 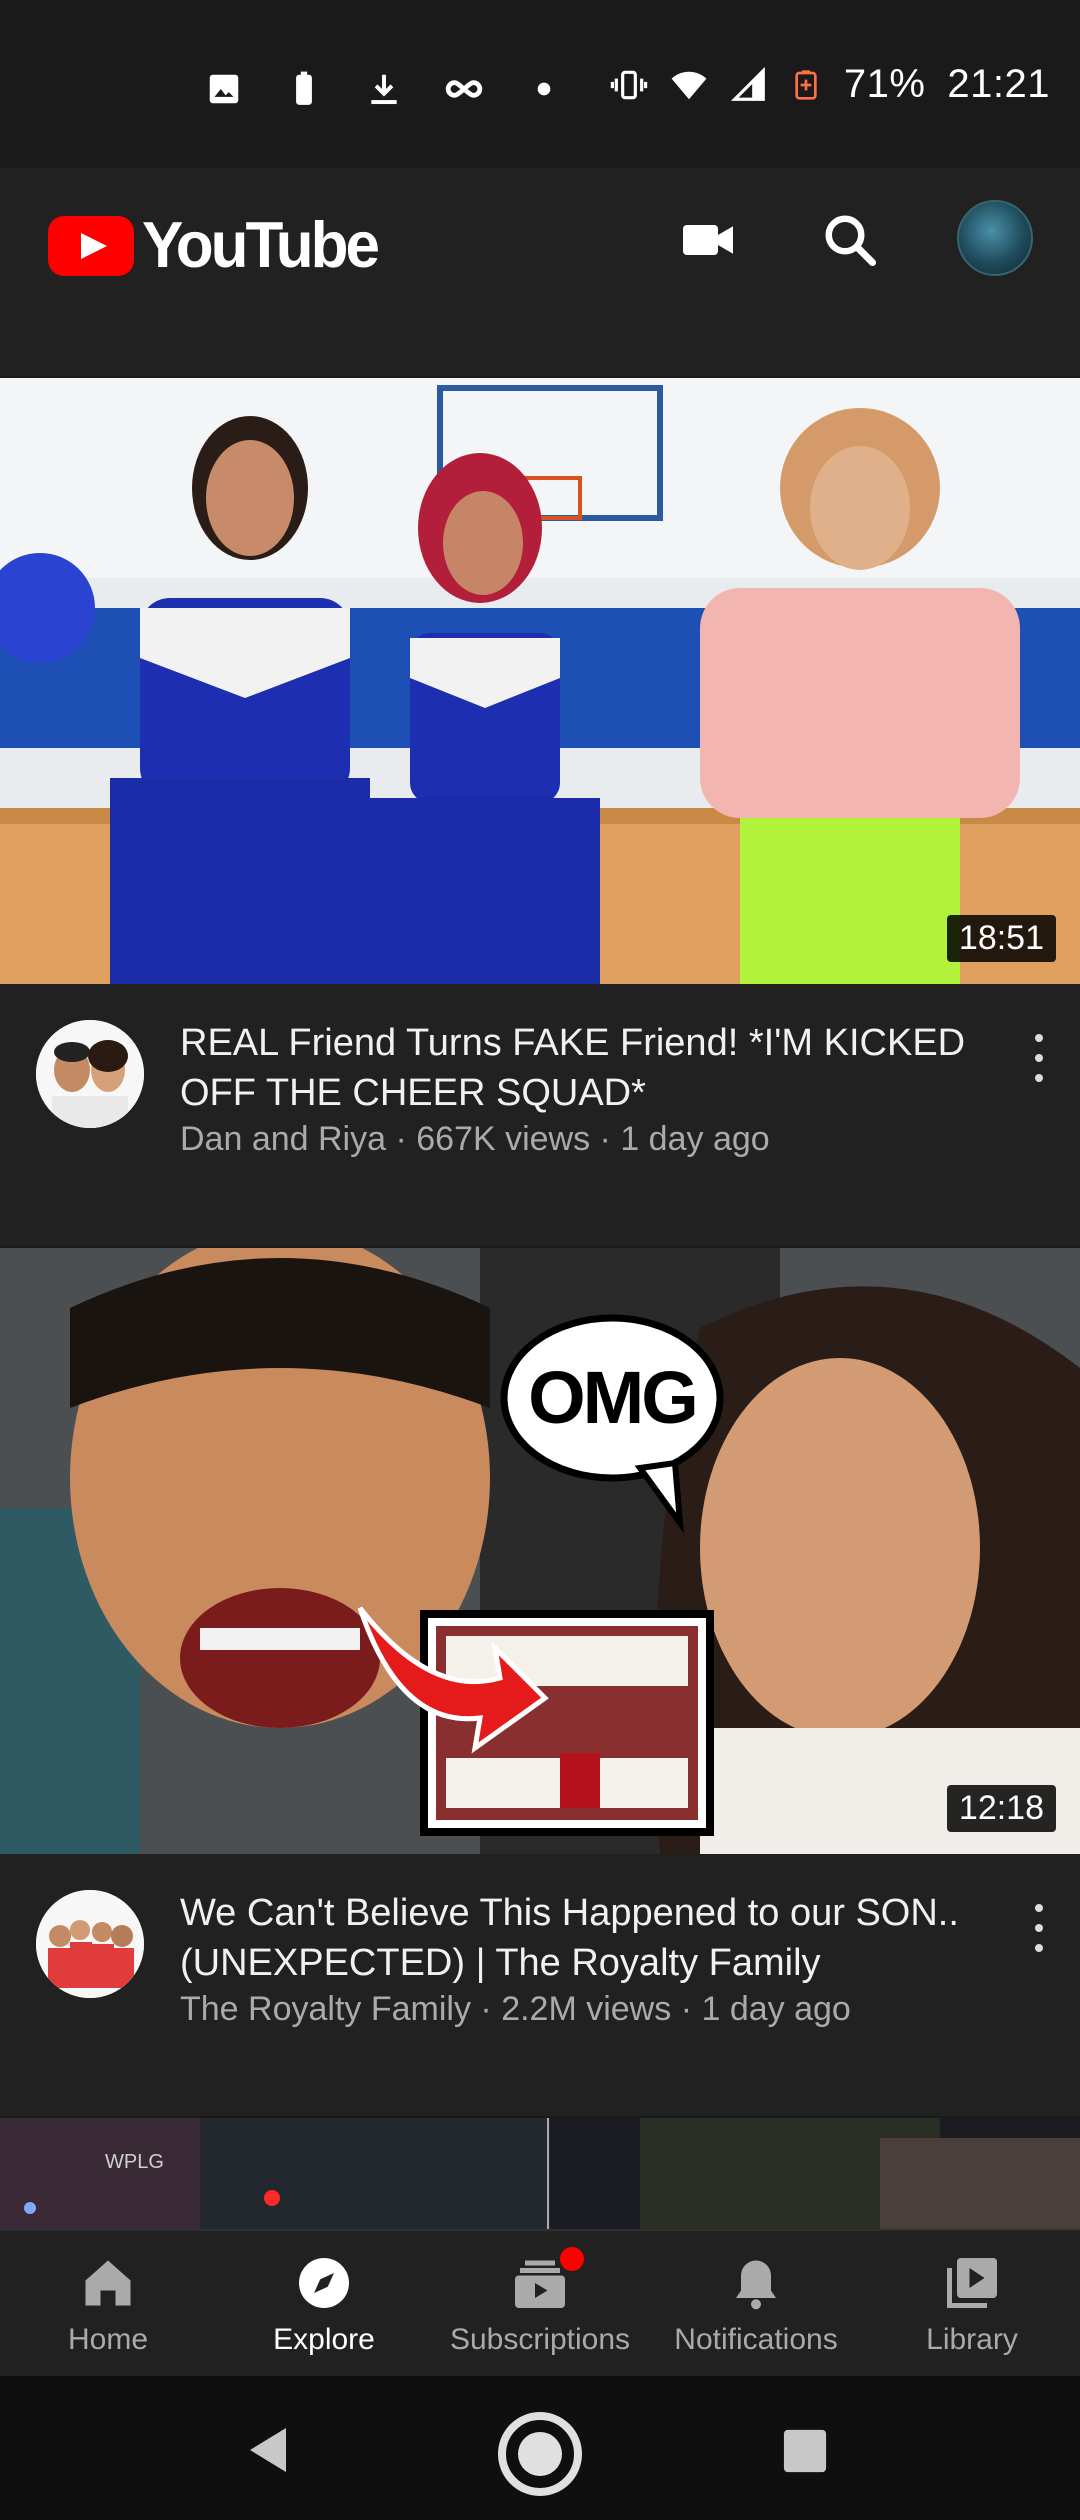 I want to click on view-count: 667K views, so click(x=503, y=1139).